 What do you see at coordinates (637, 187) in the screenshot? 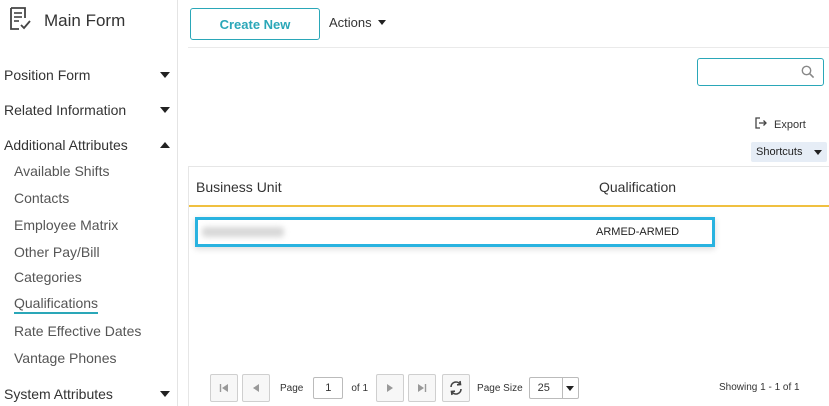
I see `column-header-qualification: Qualification` at bounding box center [637, 187].